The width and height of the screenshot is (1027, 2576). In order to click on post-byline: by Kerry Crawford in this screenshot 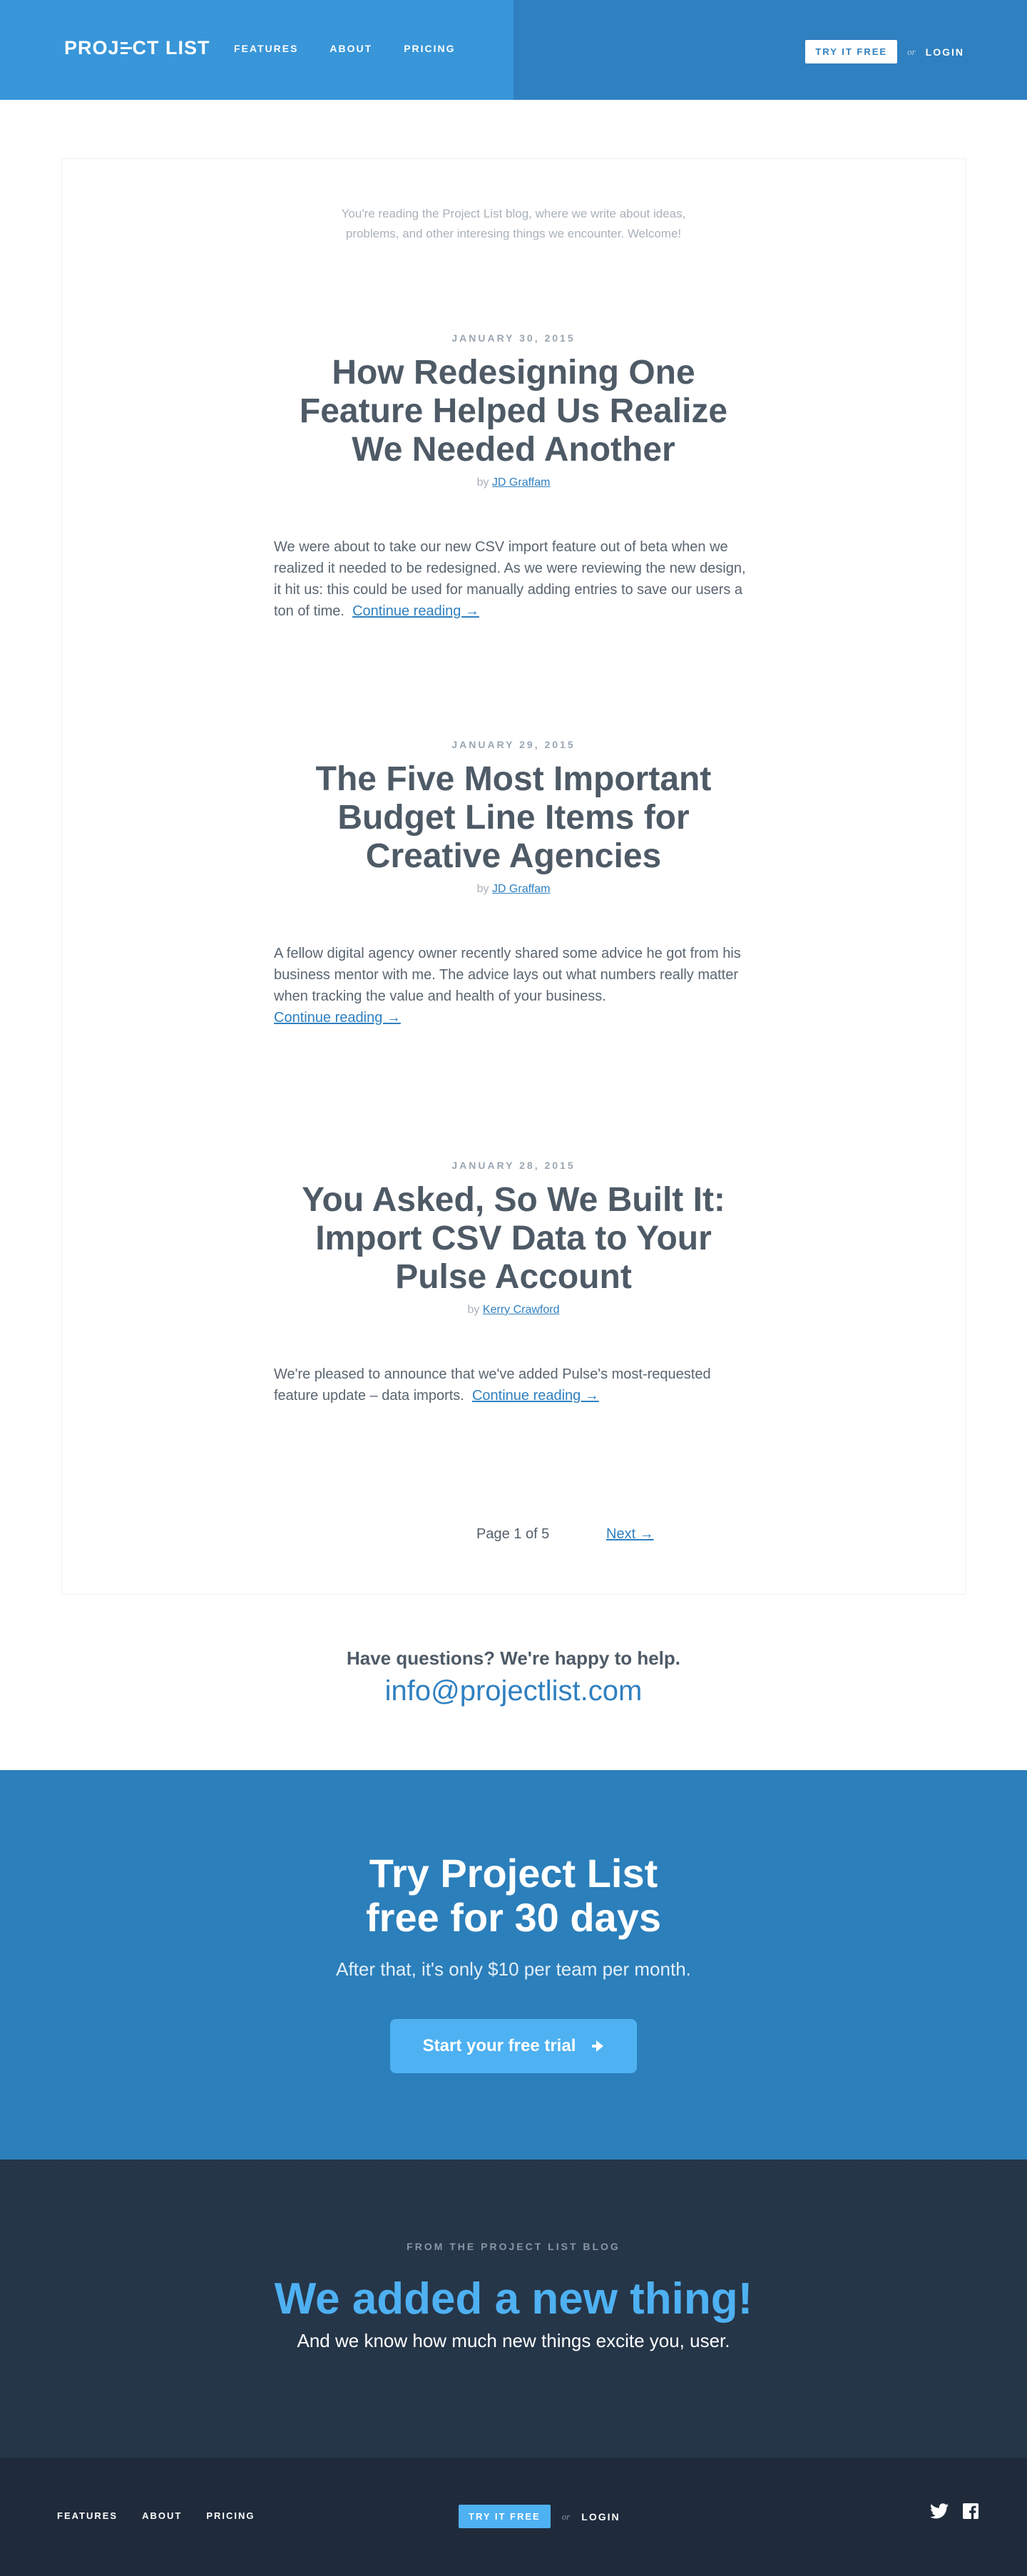, I will do `click(513, 1310)`.